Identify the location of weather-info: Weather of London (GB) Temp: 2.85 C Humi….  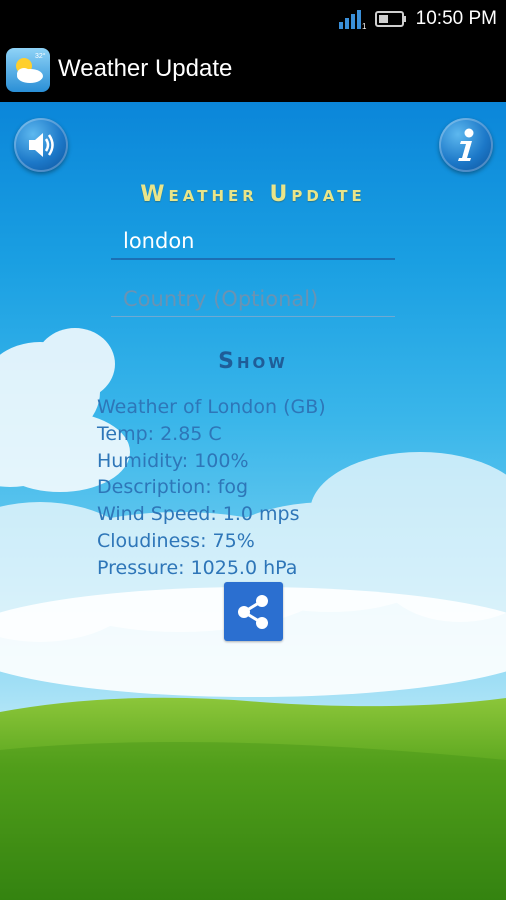
(211, 488).